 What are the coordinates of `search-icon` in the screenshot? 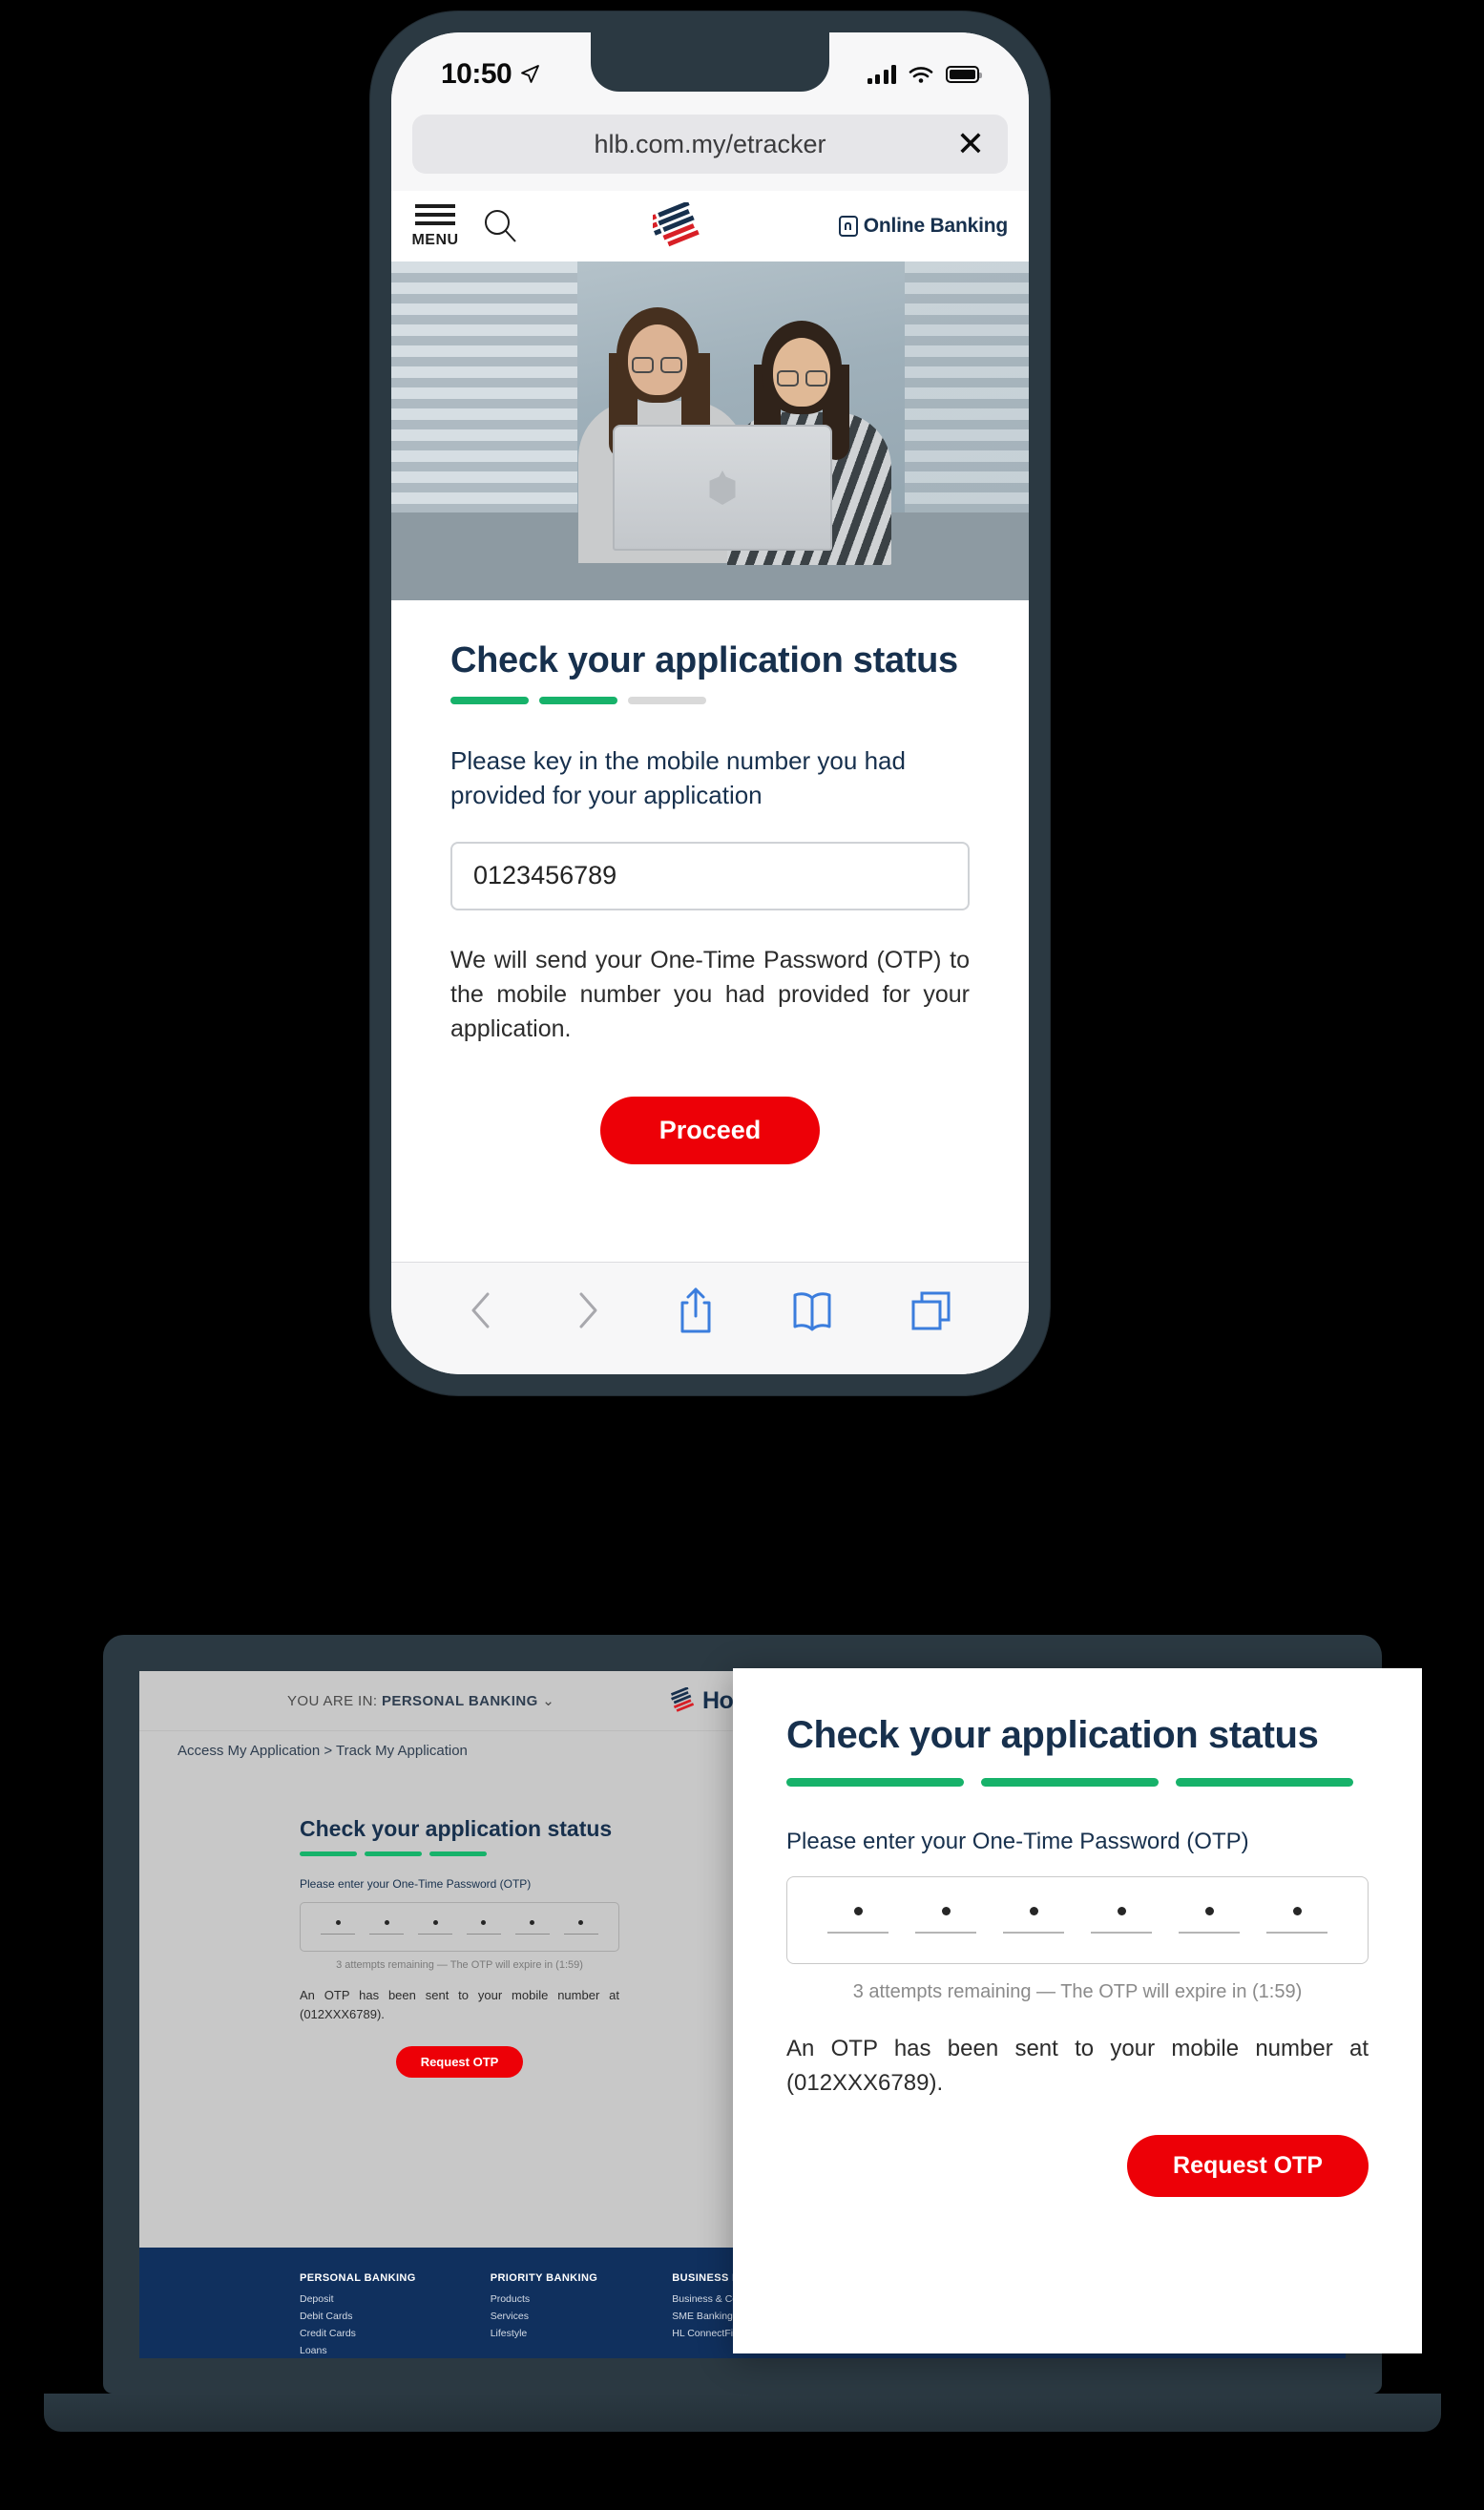 It's located at (500, 226).